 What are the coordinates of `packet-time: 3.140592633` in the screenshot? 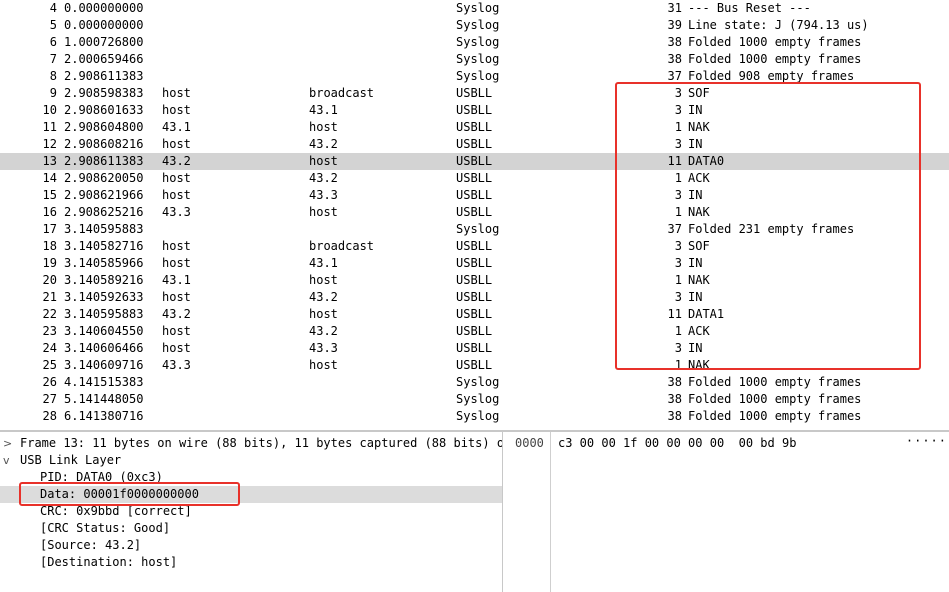 It's located at (104, 297).